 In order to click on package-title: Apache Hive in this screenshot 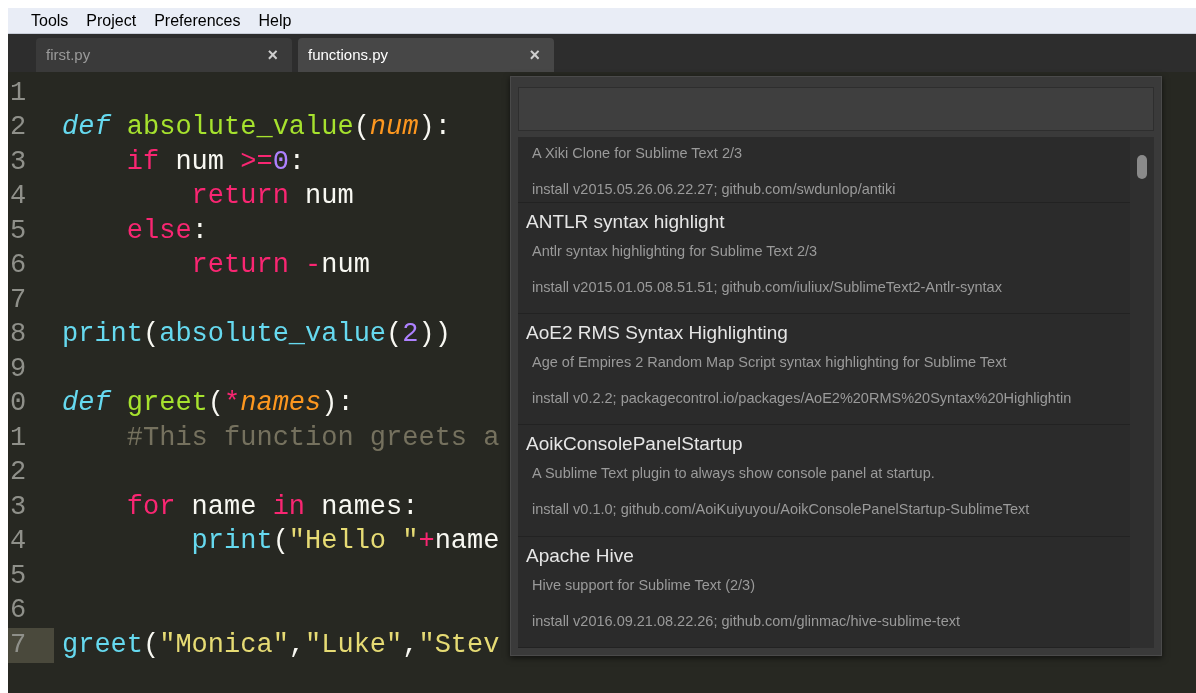, I will do `click(580, 555)`.